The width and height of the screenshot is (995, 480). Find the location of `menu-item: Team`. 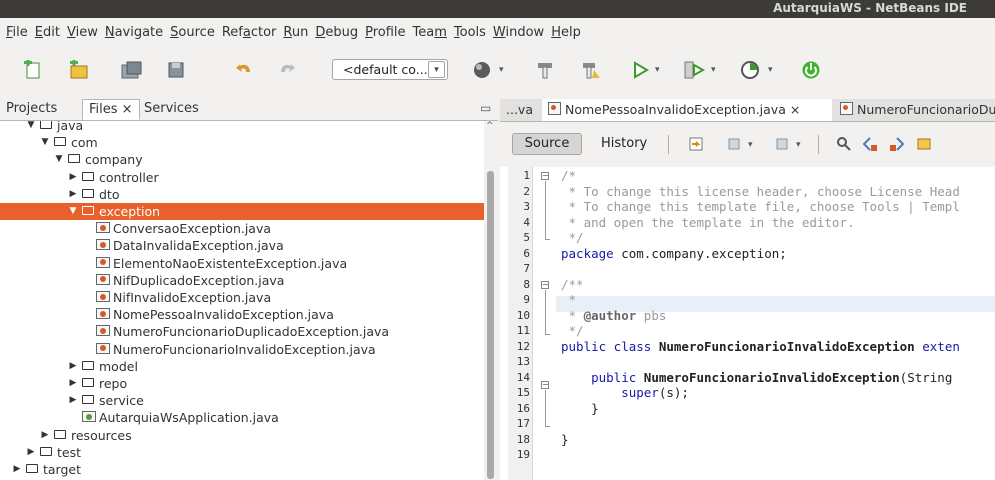

menu-item: Team is located at coordinates (429, 32).